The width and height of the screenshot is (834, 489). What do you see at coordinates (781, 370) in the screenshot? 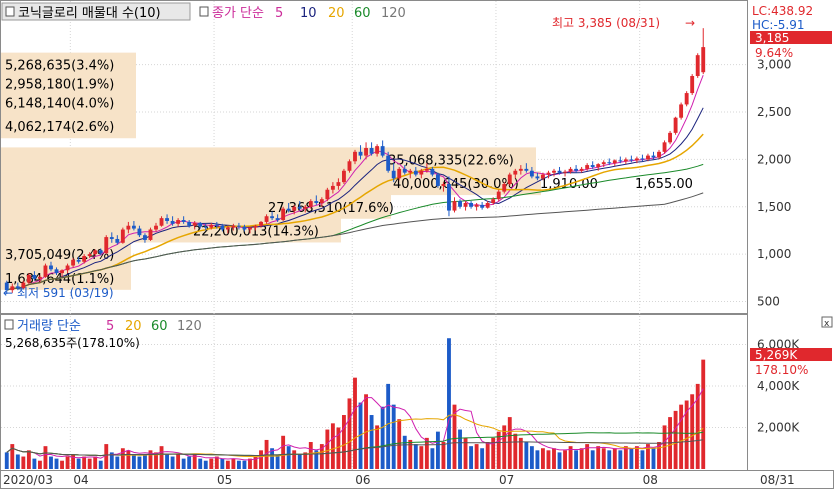
I see `volume-change: 178.10%` at bounding box center [781, 370].